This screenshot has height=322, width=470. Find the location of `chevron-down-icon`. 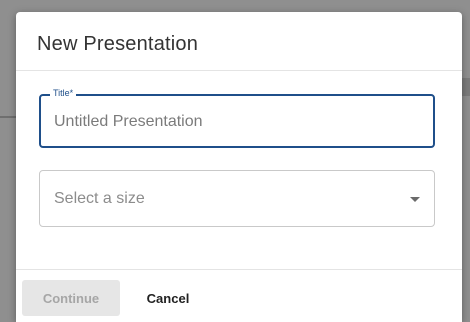

chevron-down-icon is located at coordinates (415, 199).